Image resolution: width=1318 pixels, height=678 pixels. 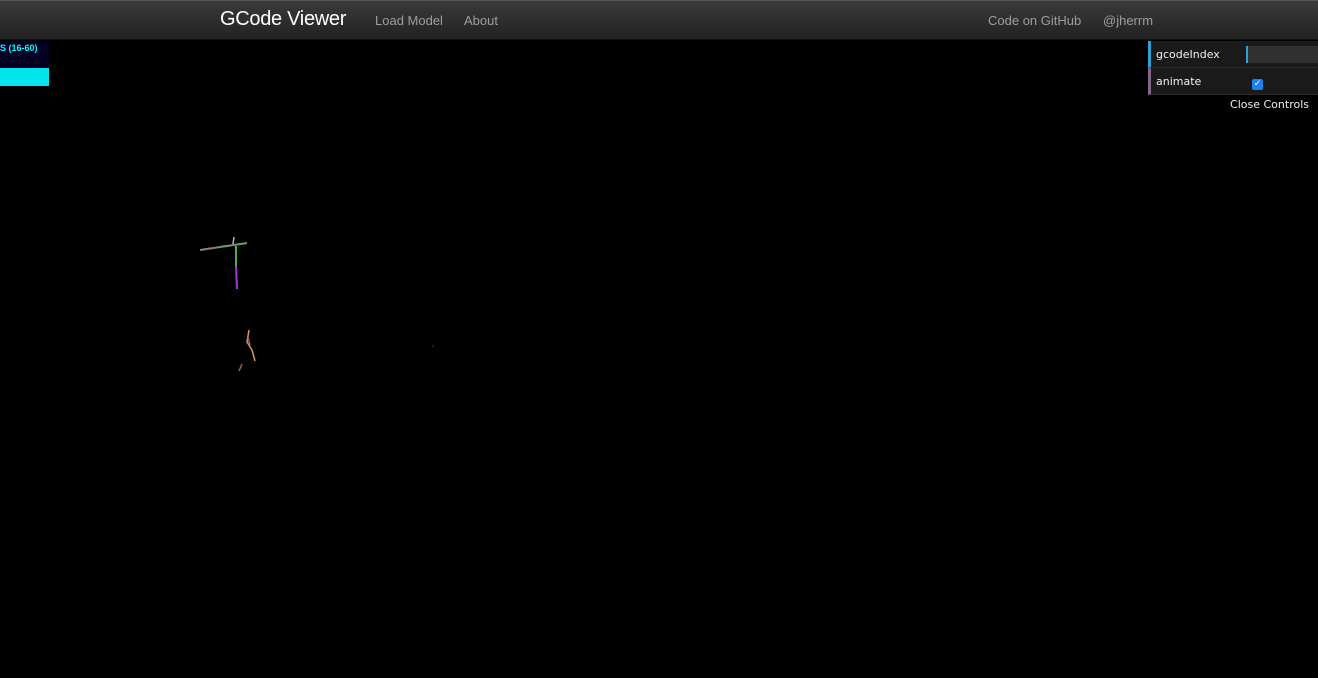 I want to click on fps-graph, so click(x=24, y=77).